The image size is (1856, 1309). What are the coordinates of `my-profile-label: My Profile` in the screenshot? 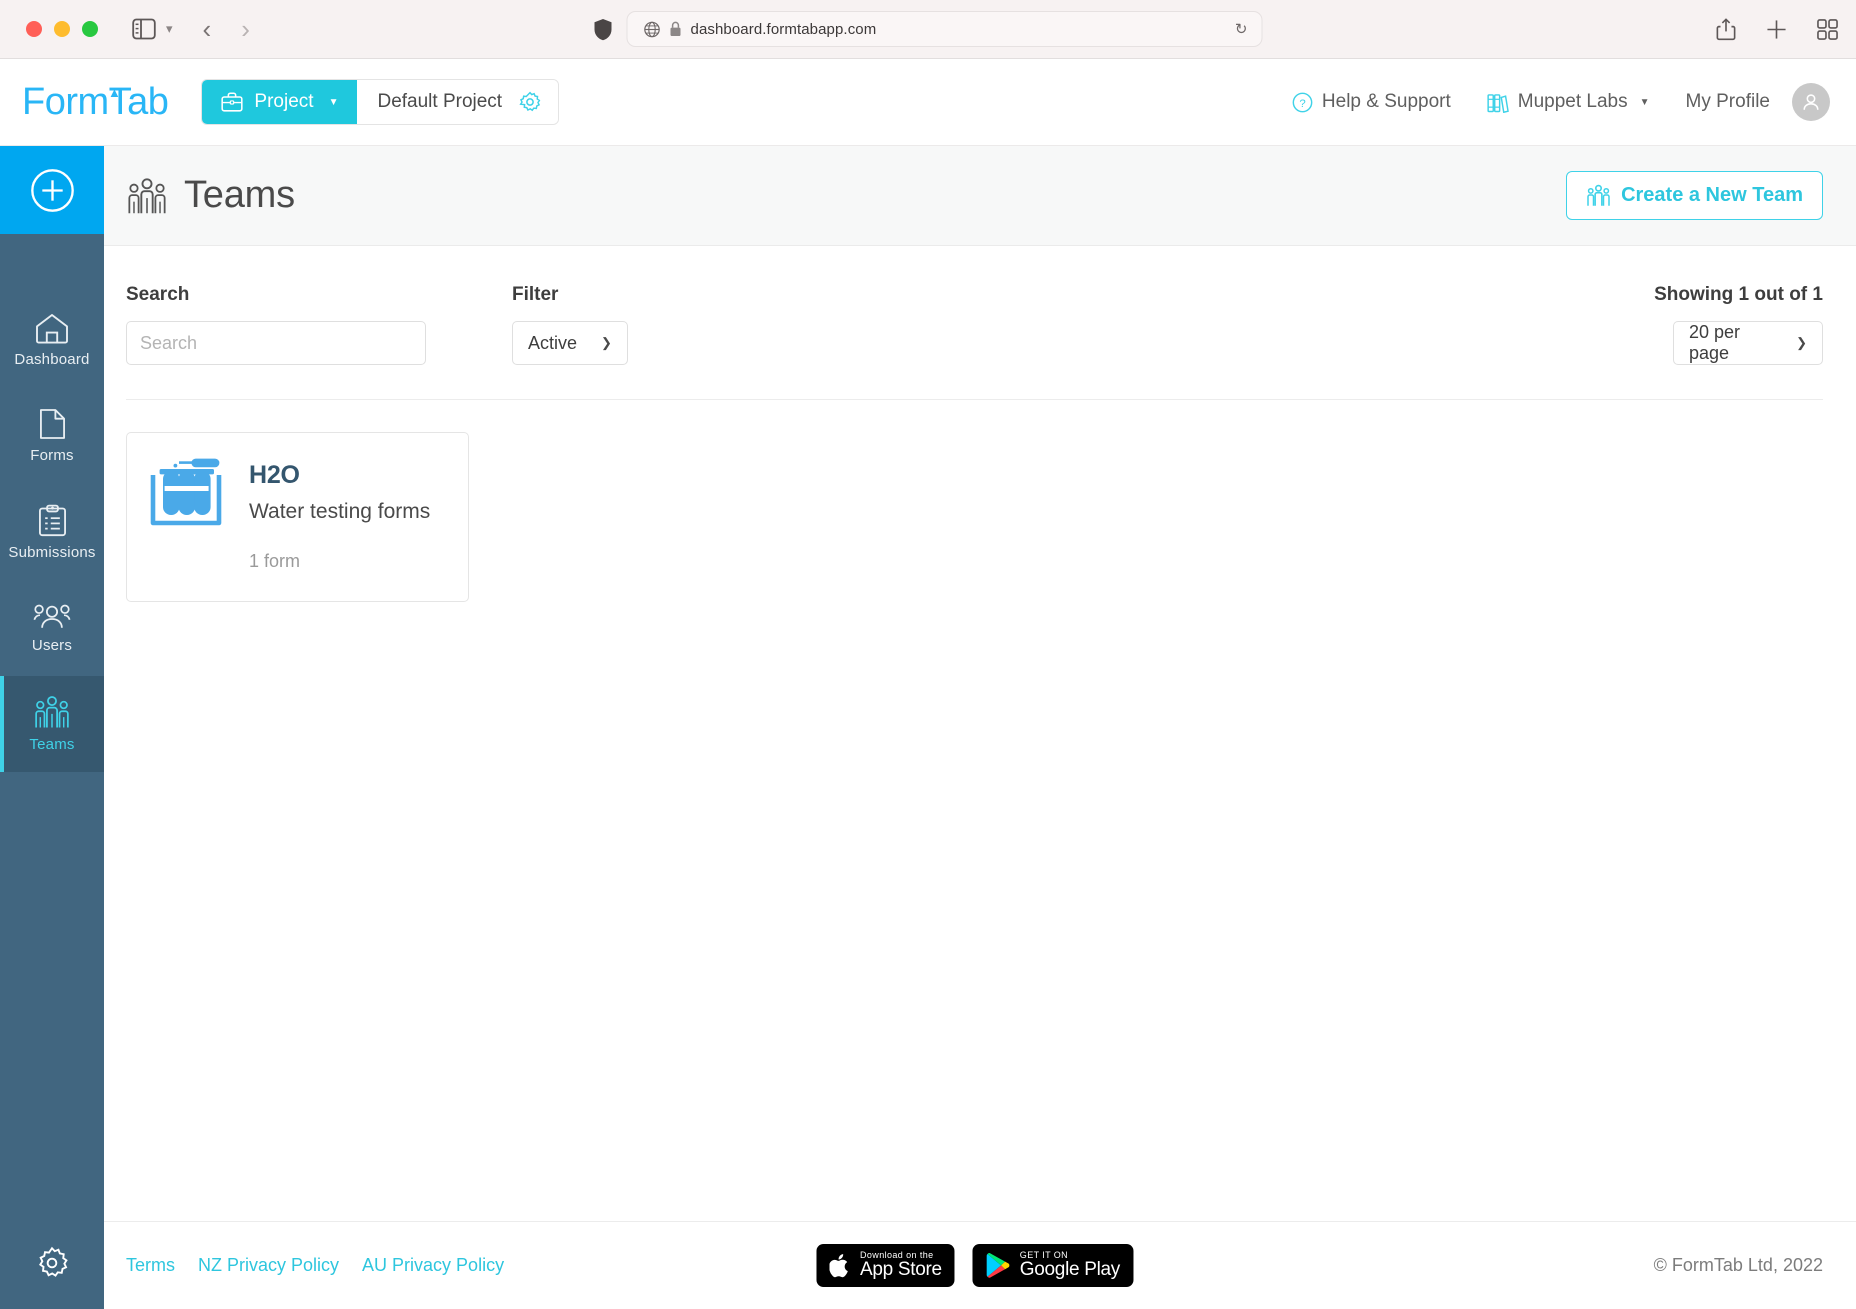 It's located at (1727, 101).